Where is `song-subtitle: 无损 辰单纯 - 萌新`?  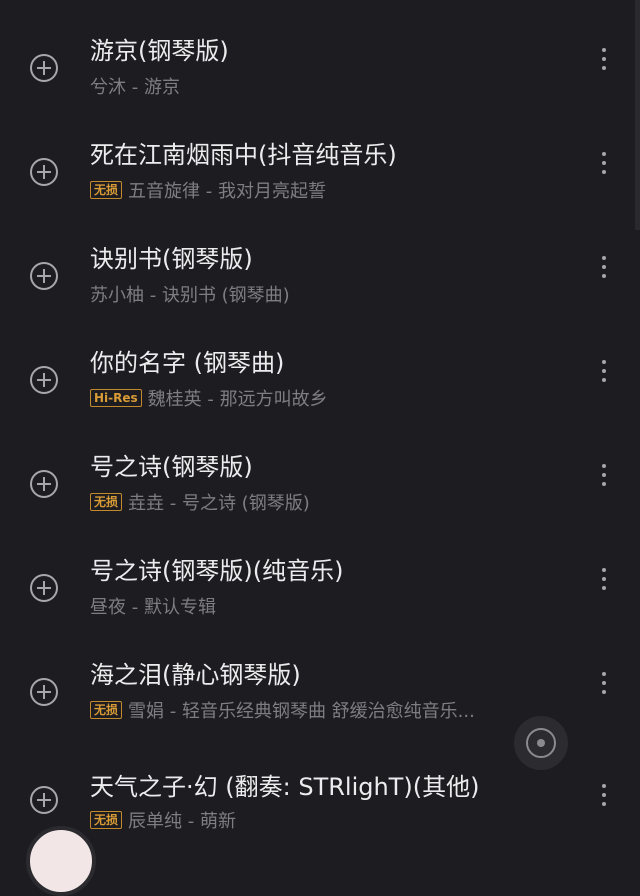
song-subtitle: 无损 辰单纯 - 萌新 is located at coordinates (320, 822).